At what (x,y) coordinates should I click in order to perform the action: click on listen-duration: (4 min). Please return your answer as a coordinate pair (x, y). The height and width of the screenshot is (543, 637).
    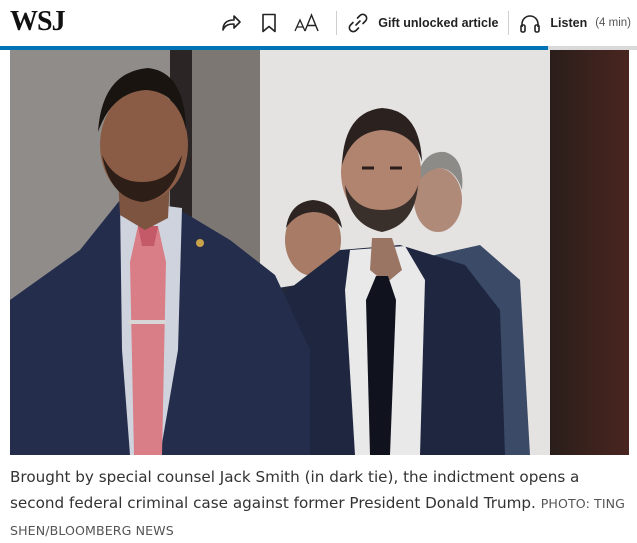
    Looking at the image, I should click on (613, 23).